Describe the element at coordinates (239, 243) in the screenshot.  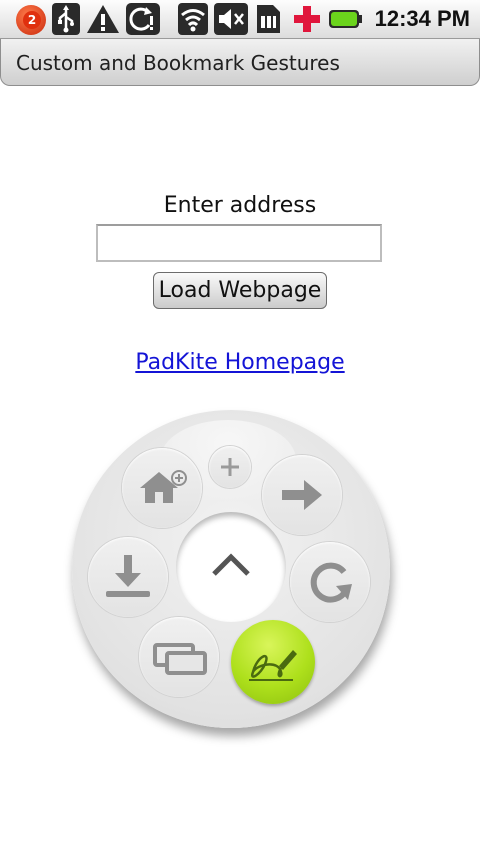
I see `address-input` at that location.